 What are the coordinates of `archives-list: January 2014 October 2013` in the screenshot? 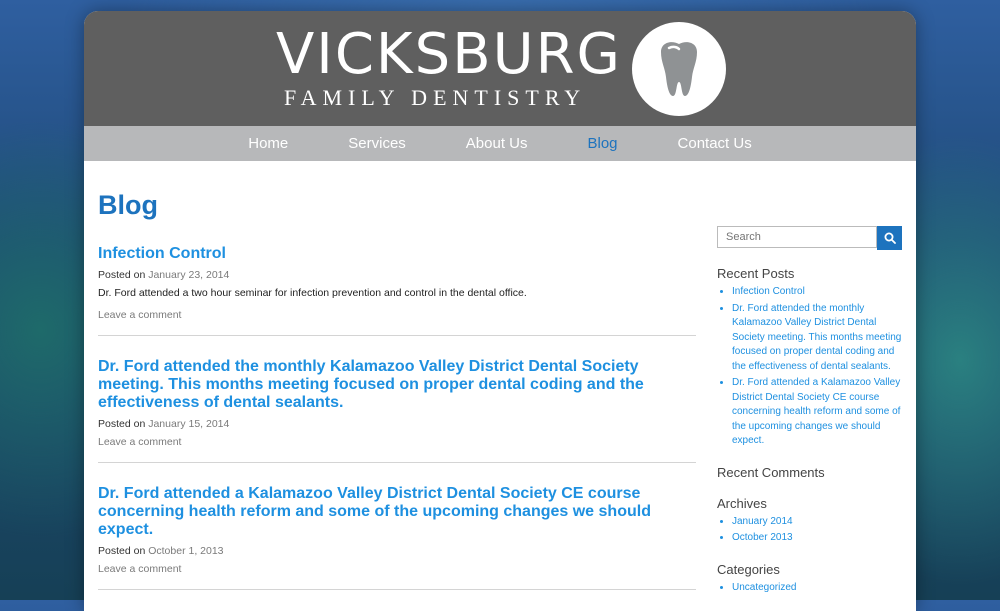 It's located at (809, 530).